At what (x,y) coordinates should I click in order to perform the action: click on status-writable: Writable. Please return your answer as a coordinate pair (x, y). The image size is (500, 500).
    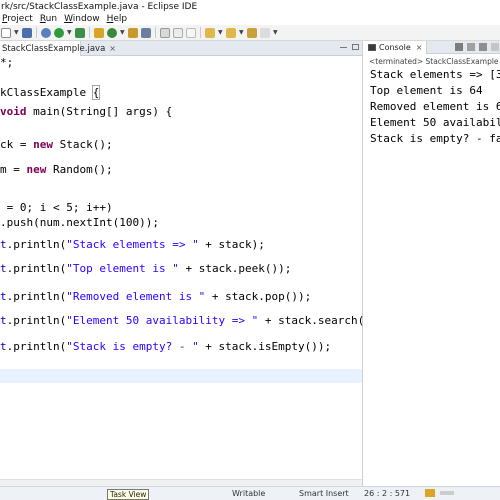
    Looking at the image, I should click on (249, 493).